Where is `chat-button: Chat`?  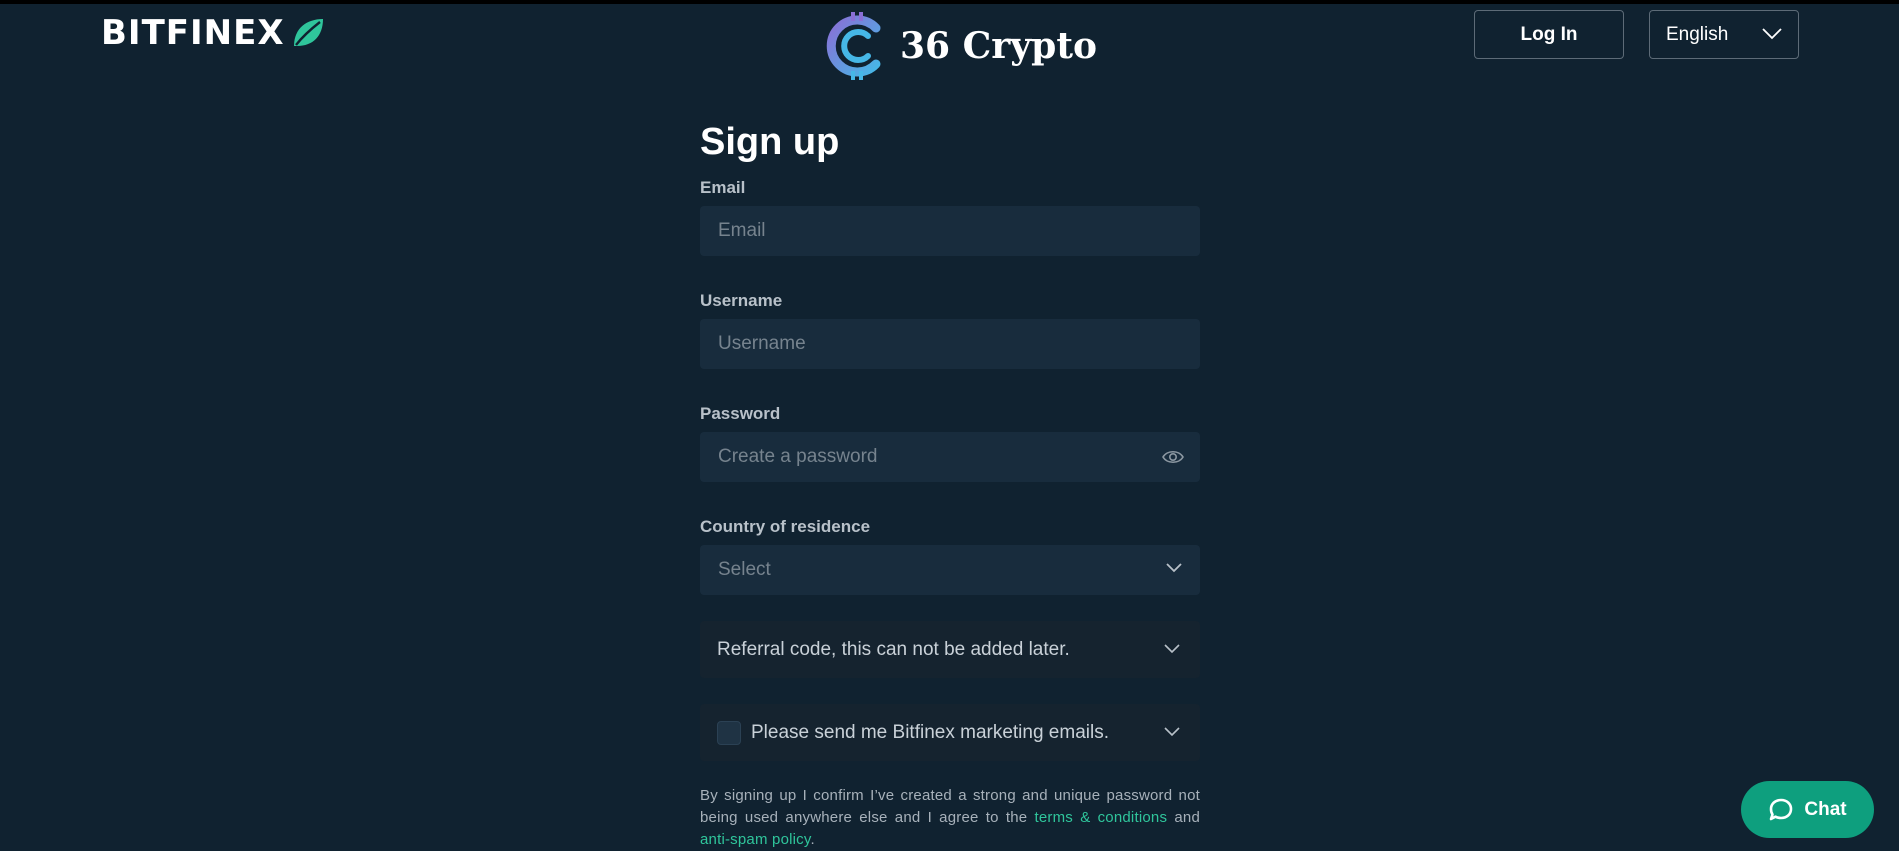 chat-button: Chat is located at coordinates (1807, 809).